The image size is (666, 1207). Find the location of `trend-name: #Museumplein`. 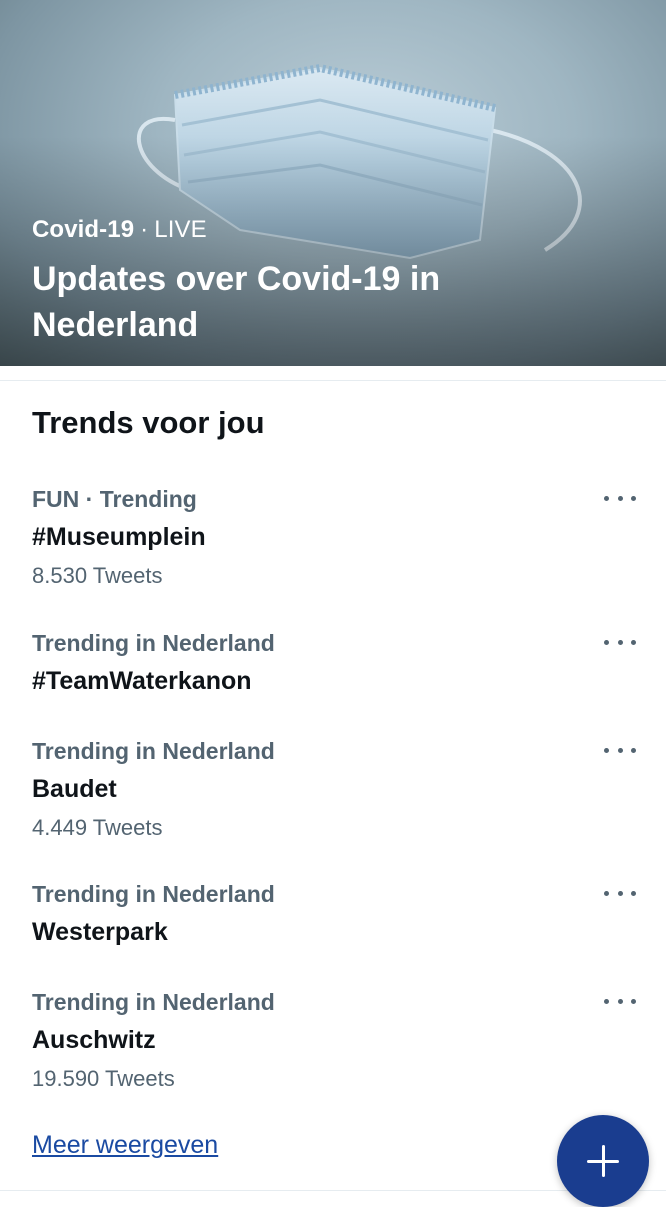

trend-name: #Museumplein is located at coordinates (119, 537).